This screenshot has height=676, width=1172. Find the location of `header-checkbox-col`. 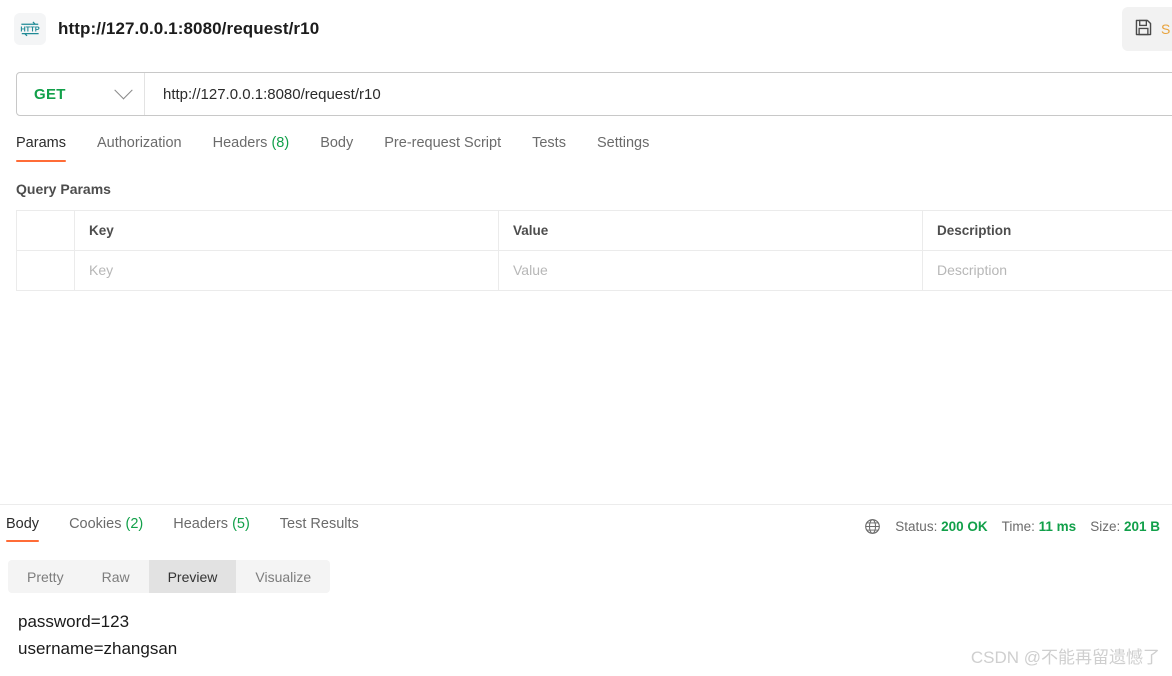

header-checkbox-col is located at coordinates (45, 230).